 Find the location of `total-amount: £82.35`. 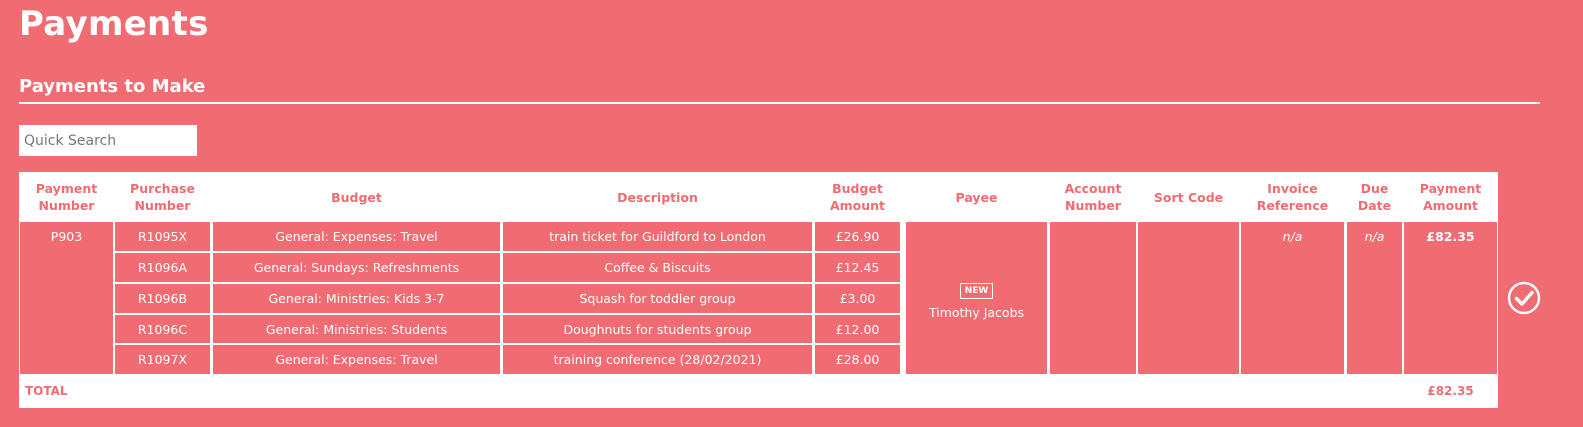

total-amount: £82.35 is located at coordinates (1450, 391).